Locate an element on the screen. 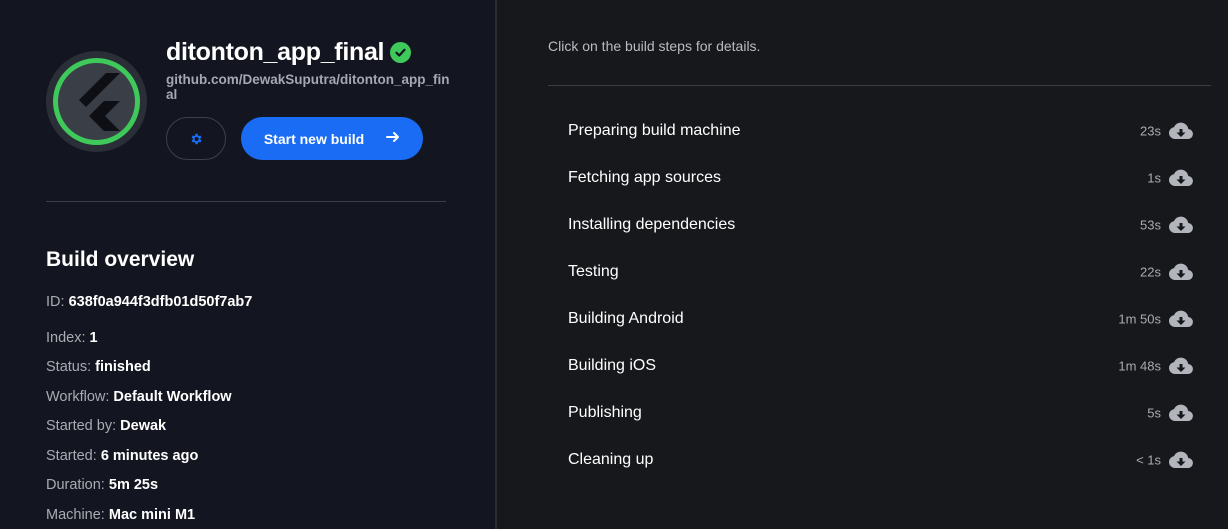  step-name: Cleaning up is located at coordinates (611, 459).